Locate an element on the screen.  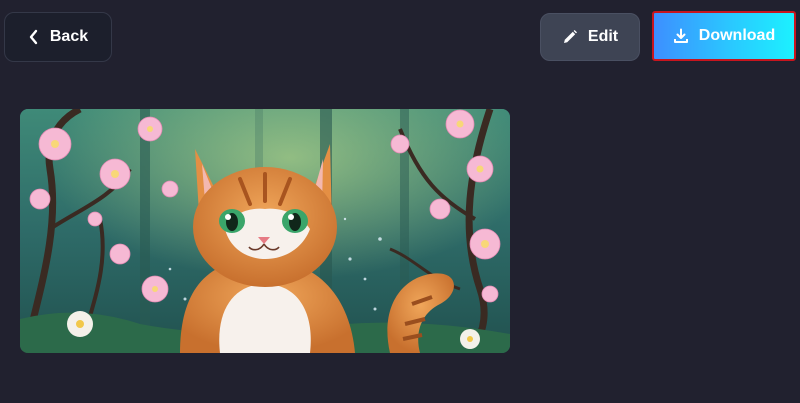
pencil-icon is located at coordinates (570, 37).